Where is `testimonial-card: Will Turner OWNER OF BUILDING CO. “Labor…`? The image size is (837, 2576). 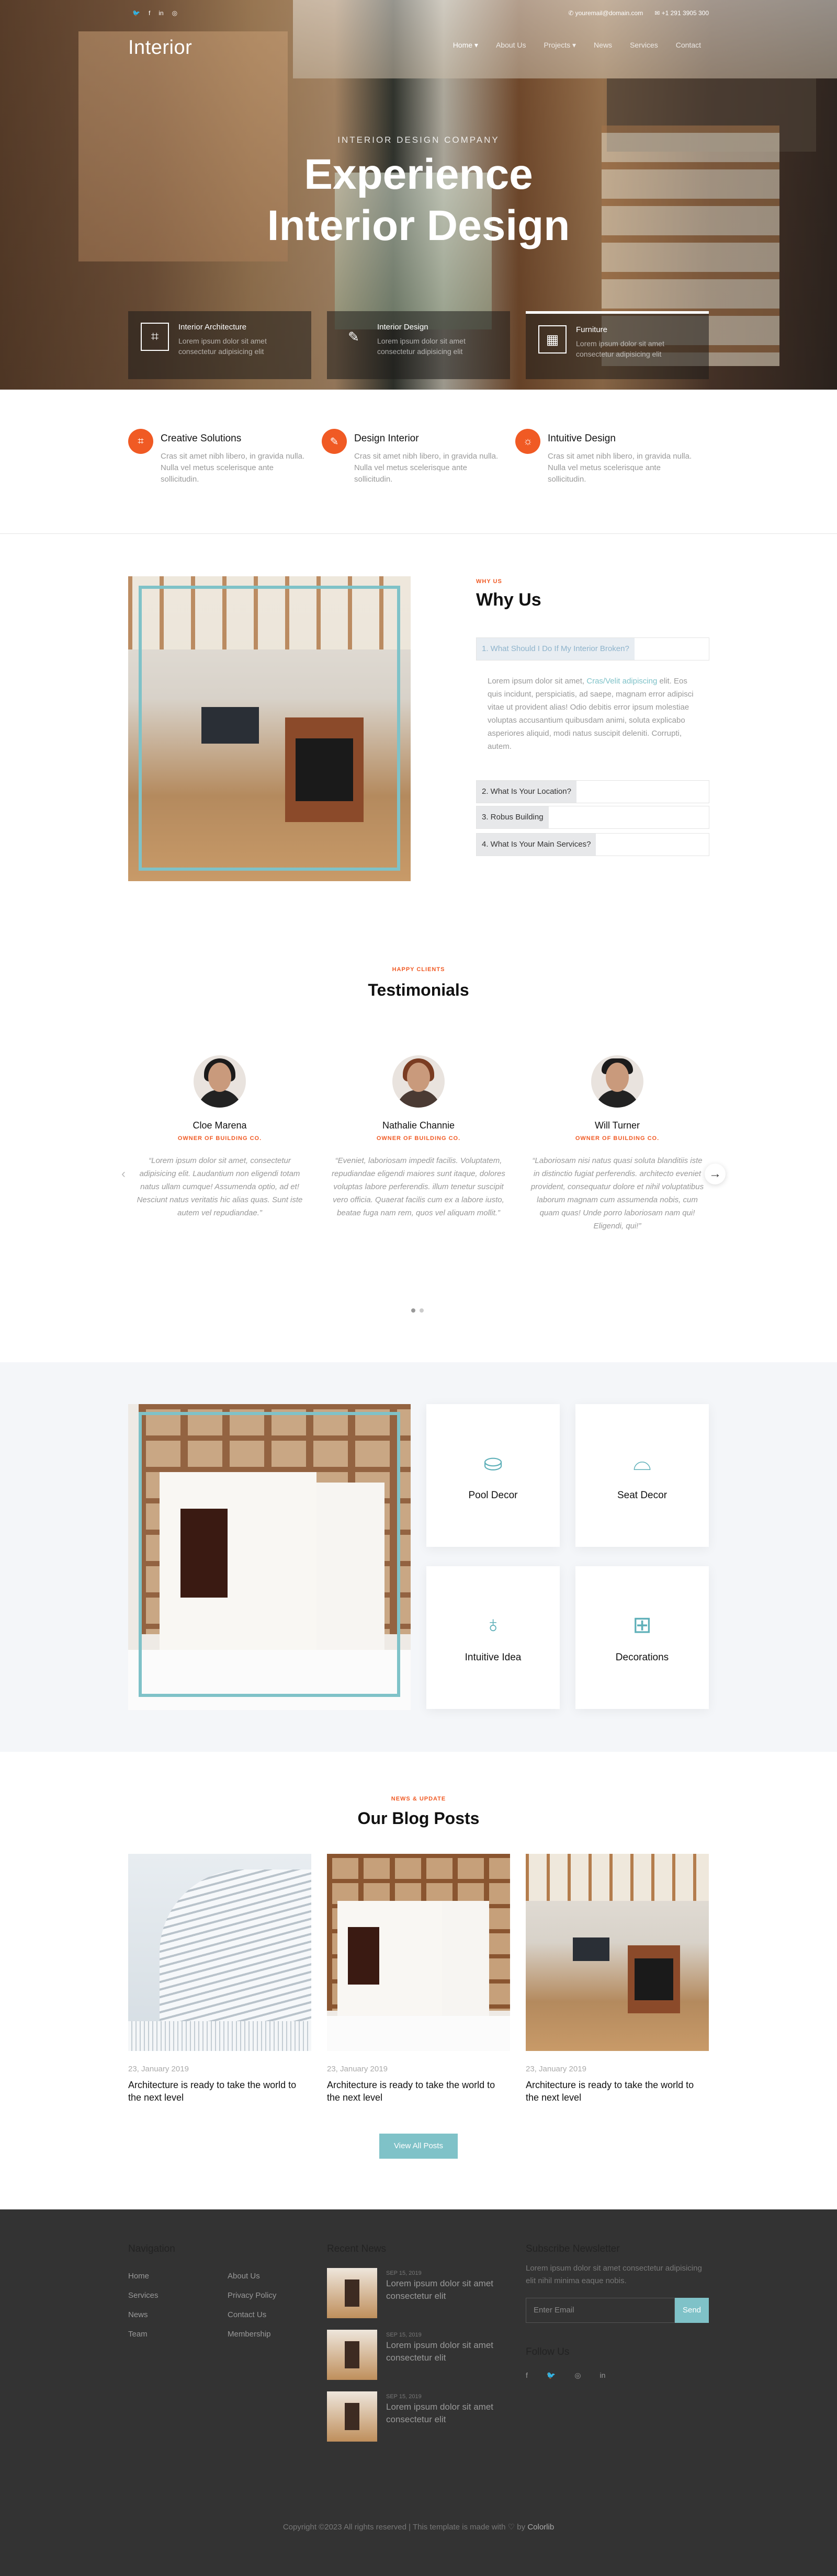
testimonial-card: Will Turner OWNER OF BUILDING CO. “Labor… is located at coordinates (617, 1144).